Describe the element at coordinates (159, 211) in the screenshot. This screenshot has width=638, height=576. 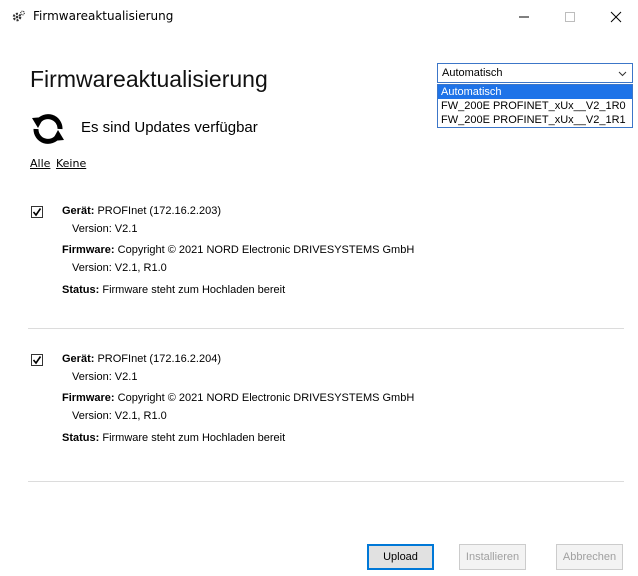
I see `device-value: PROFInet (172.16.2.203)` at that location.